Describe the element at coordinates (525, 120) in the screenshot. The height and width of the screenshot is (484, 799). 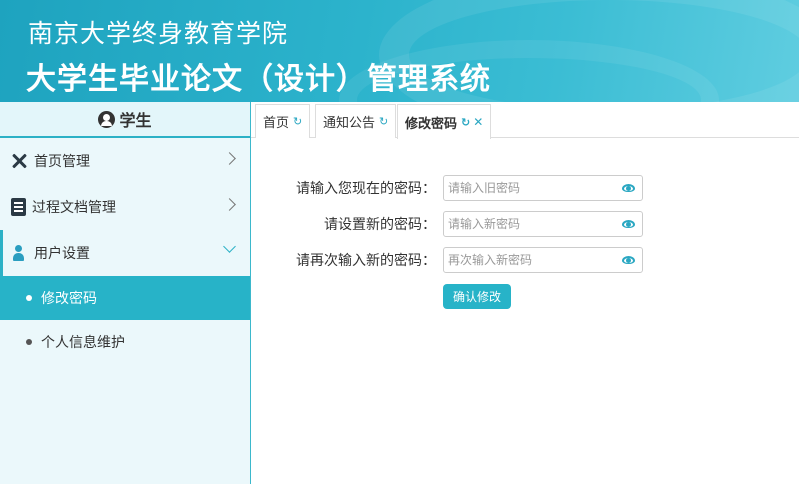
I see `tab-bar: 首页 ↻ 通知公告 ↻ 修改密码 ↻ ✕` at that location.